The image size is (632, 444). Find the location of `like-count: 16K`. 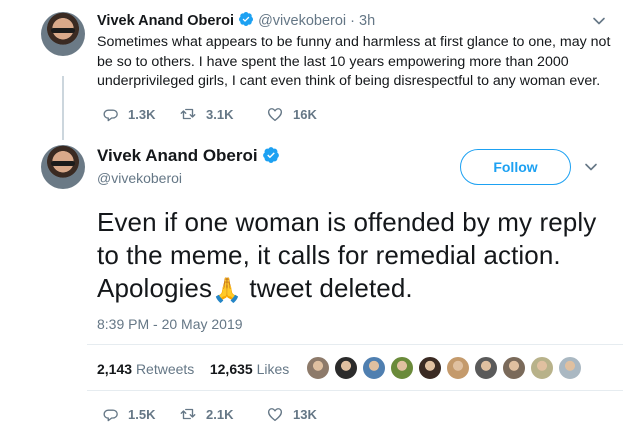

like-count: 16K is located at coordinates (305, 114).